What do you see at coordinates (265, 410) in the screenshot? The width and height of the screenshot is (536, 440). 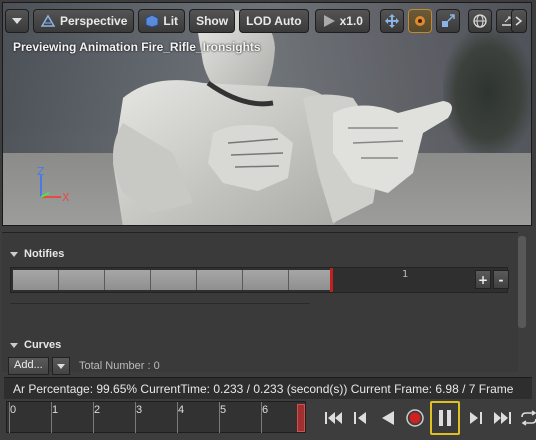 I see `timeline-tick-label: 6` at bounding box center [265, 410].